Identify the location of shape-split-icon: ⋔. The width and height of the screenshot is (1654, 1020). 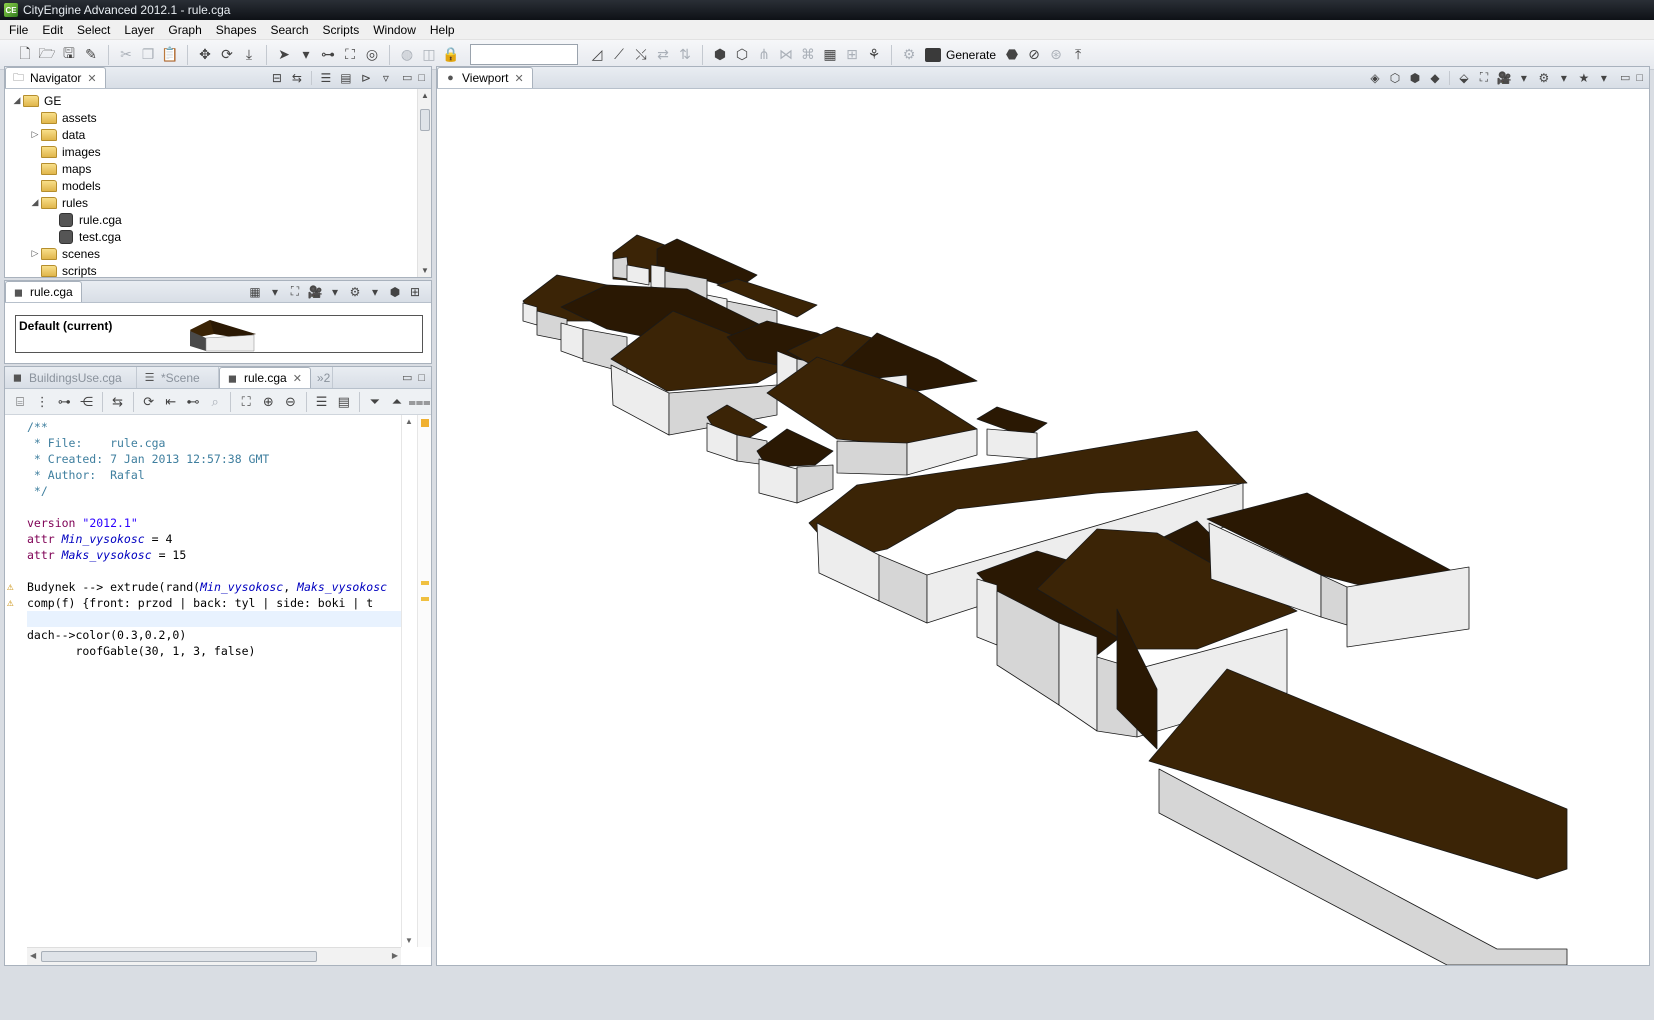
(764, 55).